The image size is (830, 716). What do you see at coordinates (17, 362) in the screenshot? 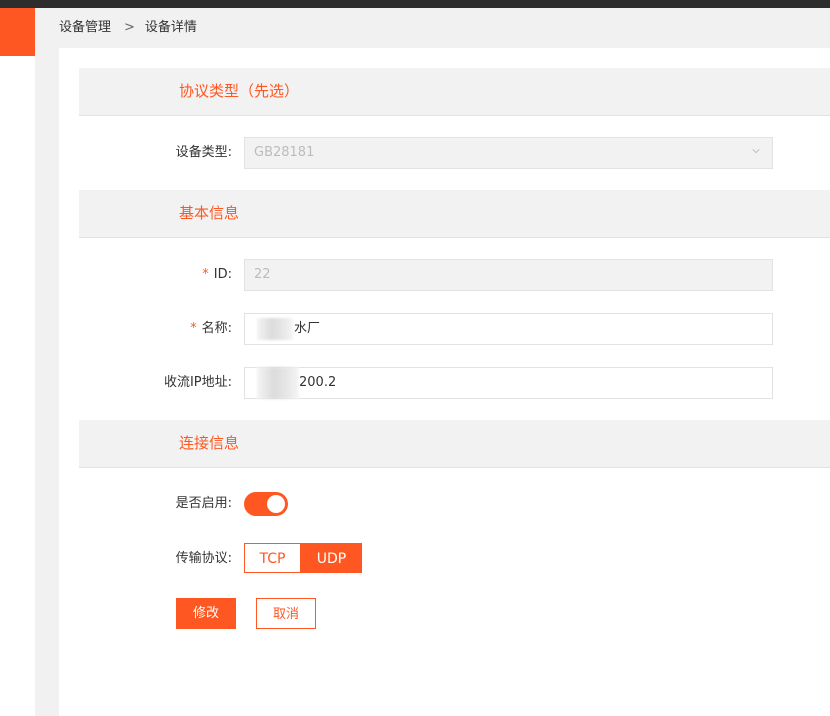
I see `sidebar` at bounding box center [17, 362].